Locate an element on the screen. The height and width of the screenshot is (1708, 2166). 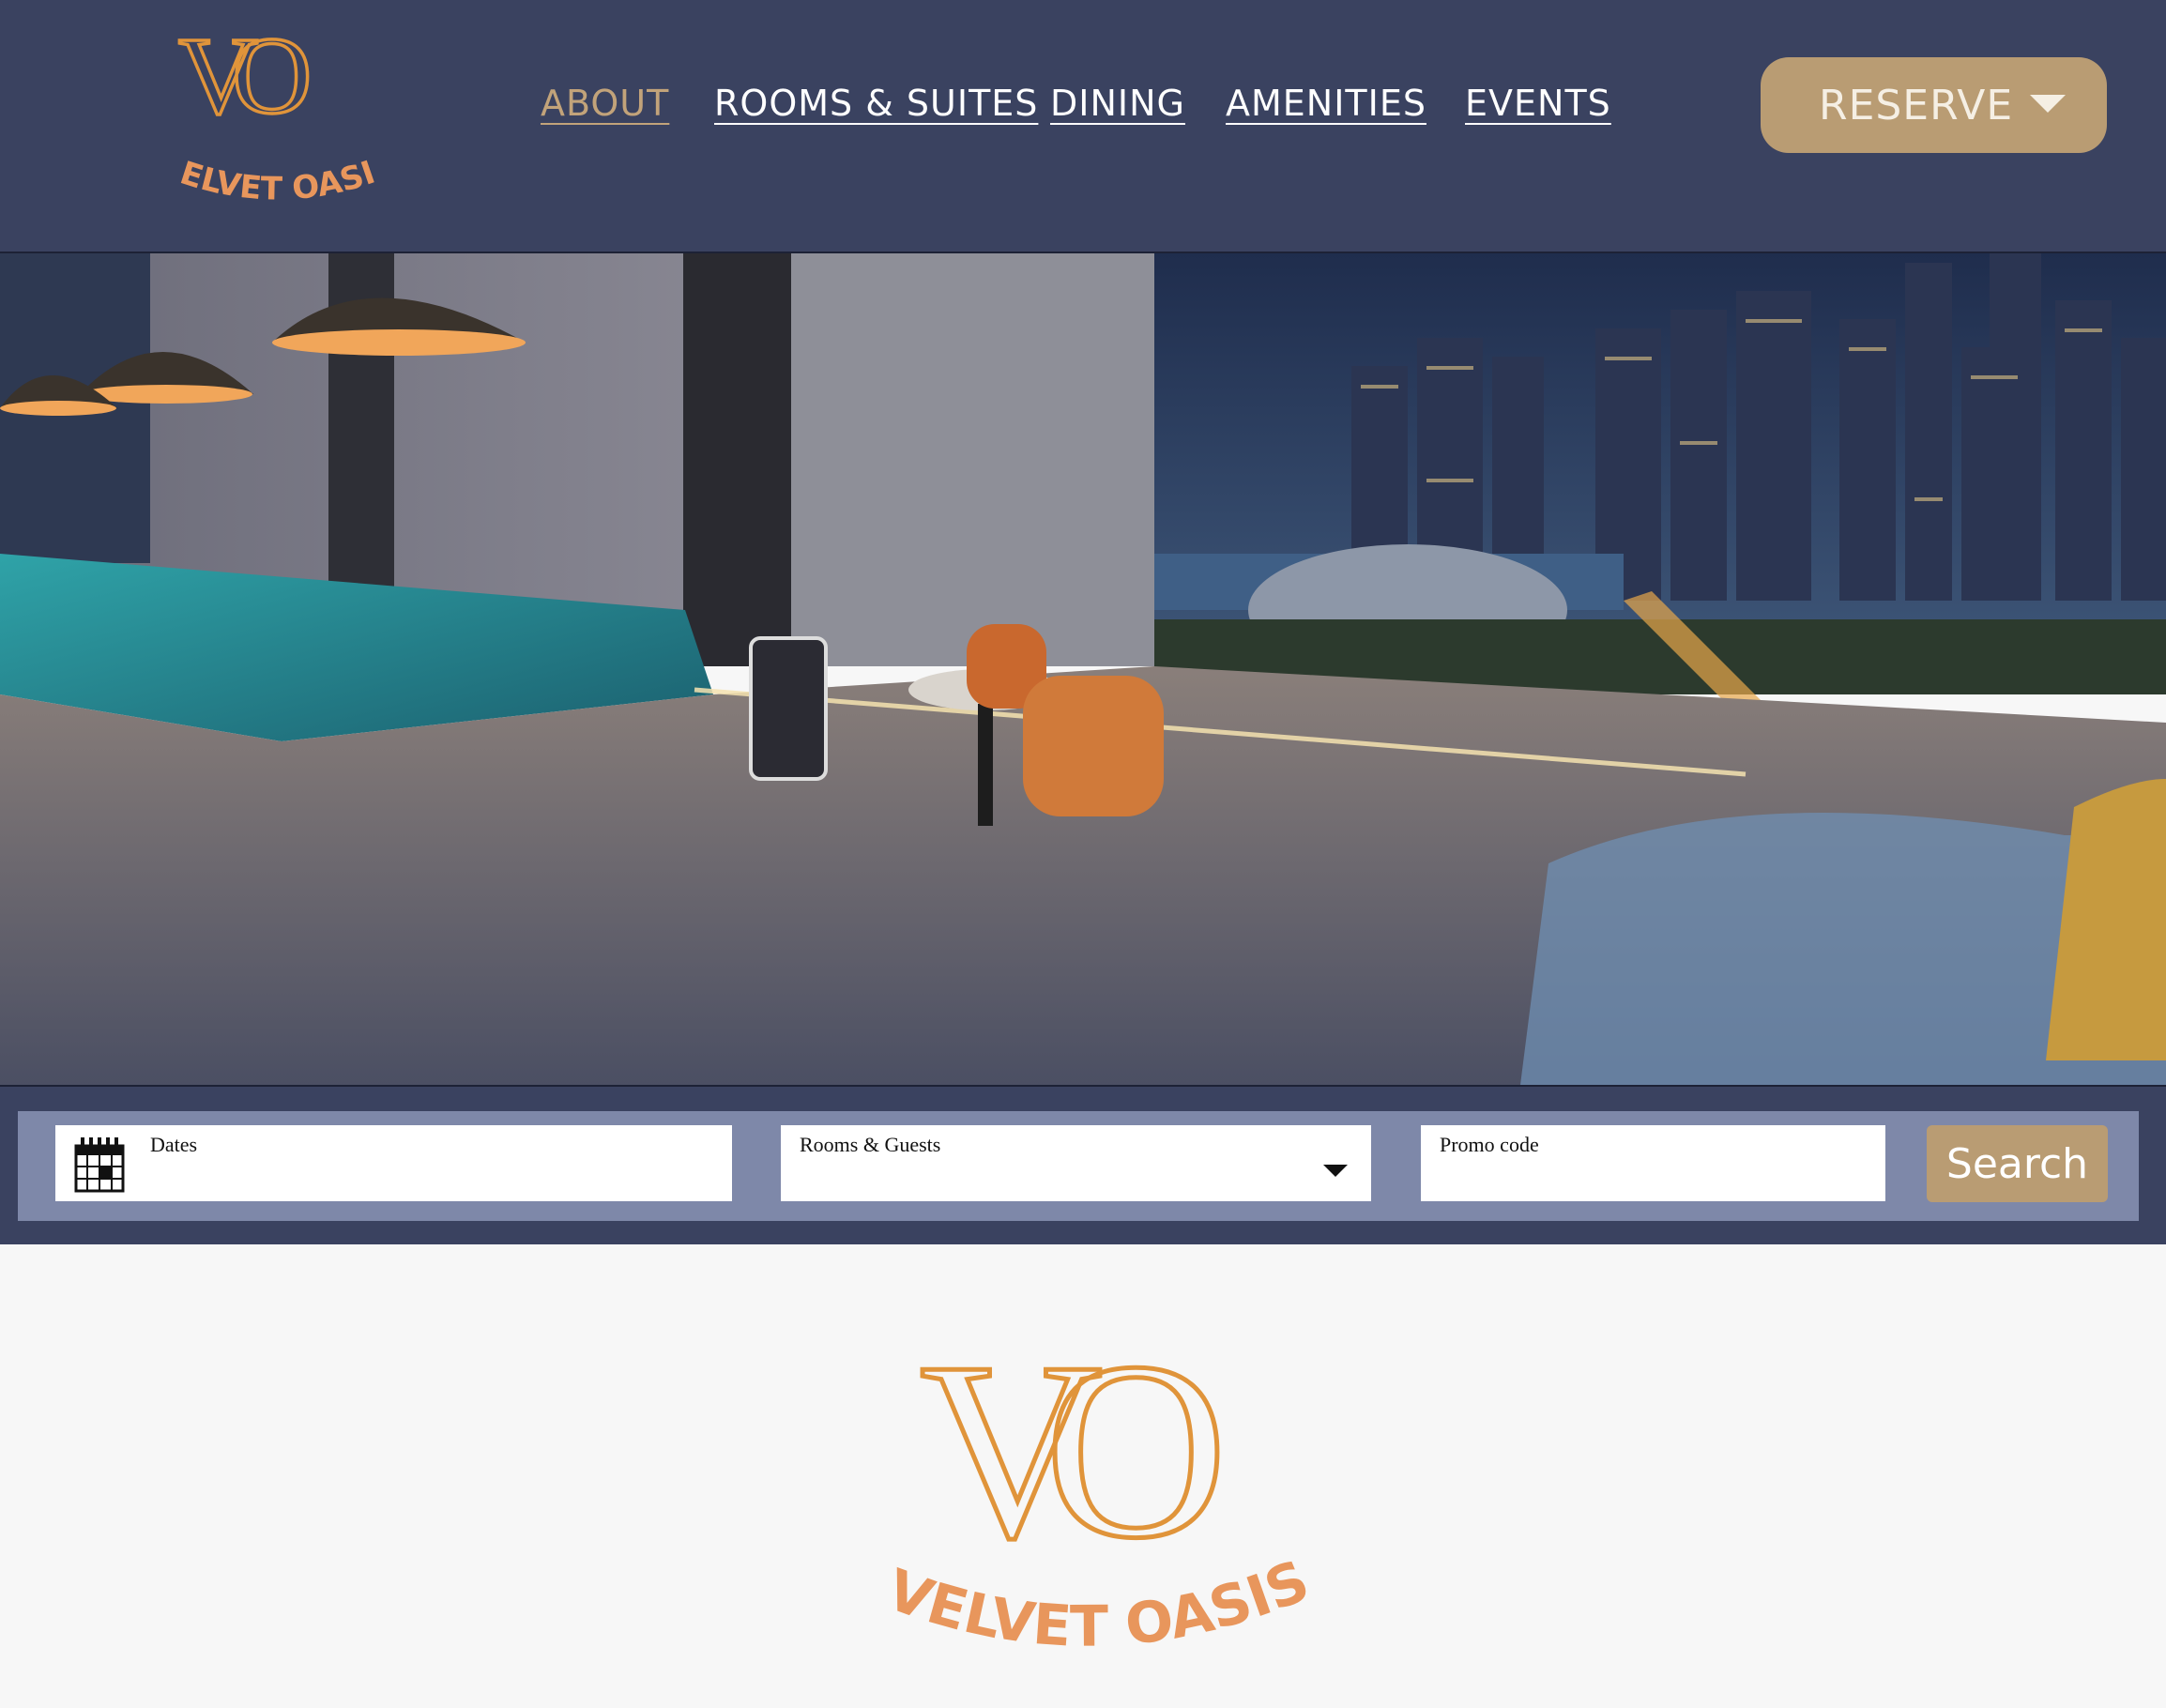
promo-code-label: Promo code is located at coordinates (1489, 1144).